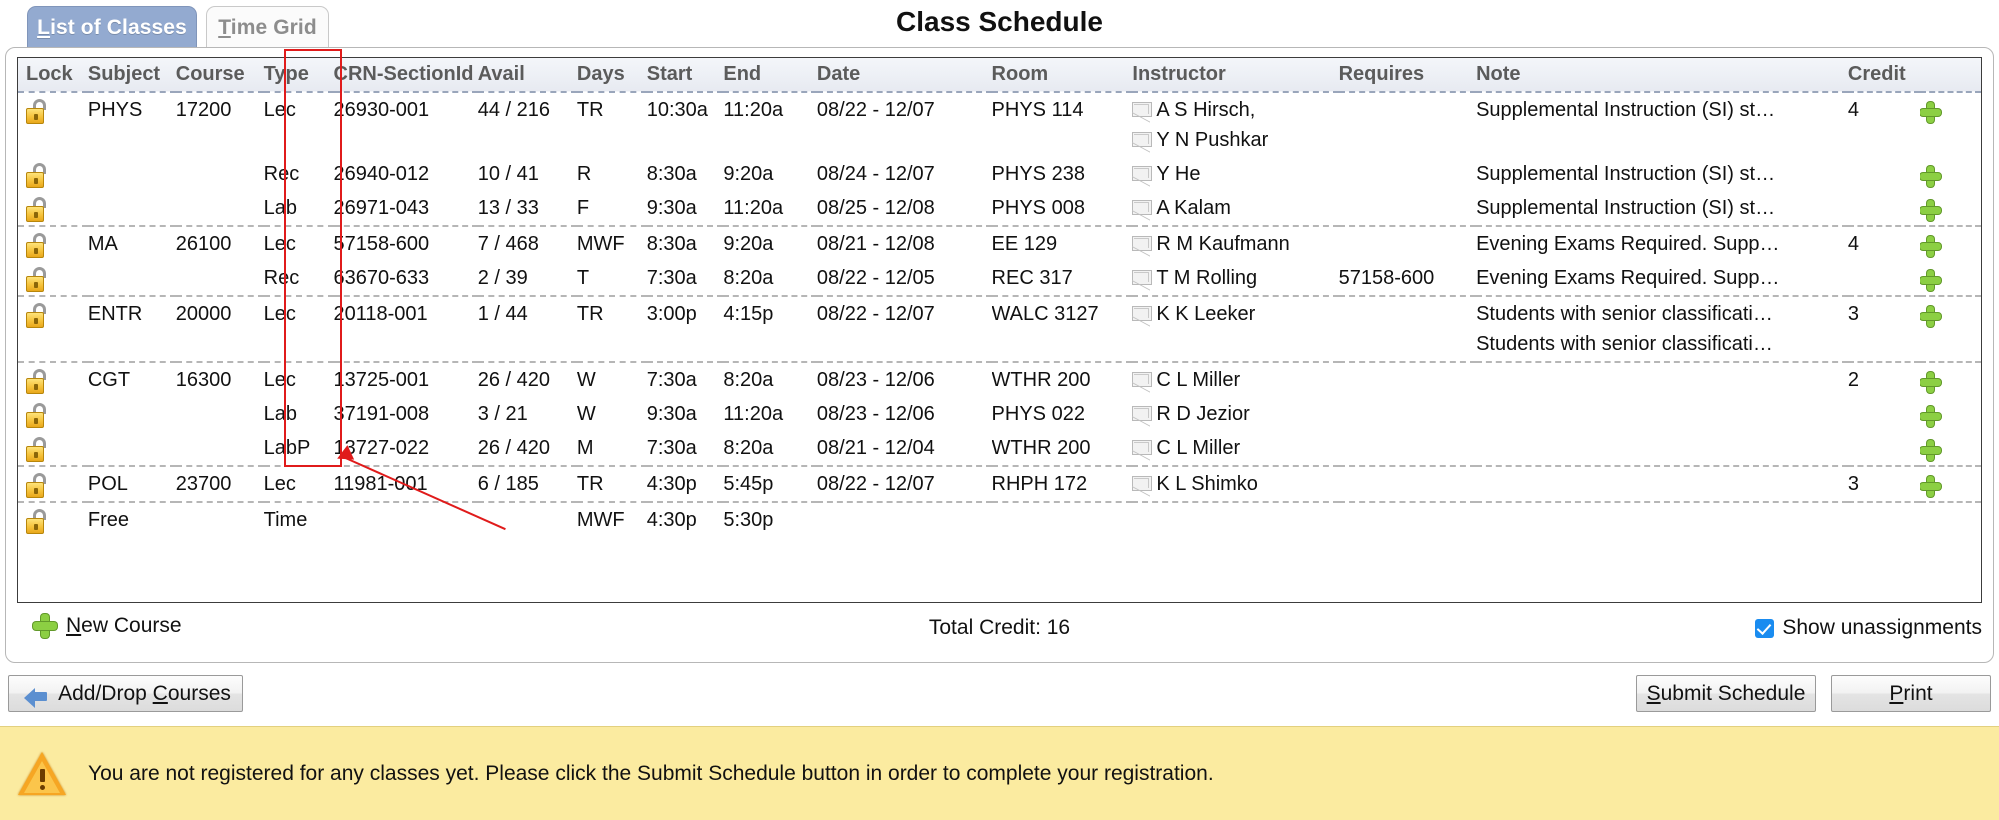 This screenshot has width=1999, height=820. What do you see at coordinates (1235, 414) in the screenshot?
I see `instructor-entry: R D Jezior` at bounding box center [1235, 414].